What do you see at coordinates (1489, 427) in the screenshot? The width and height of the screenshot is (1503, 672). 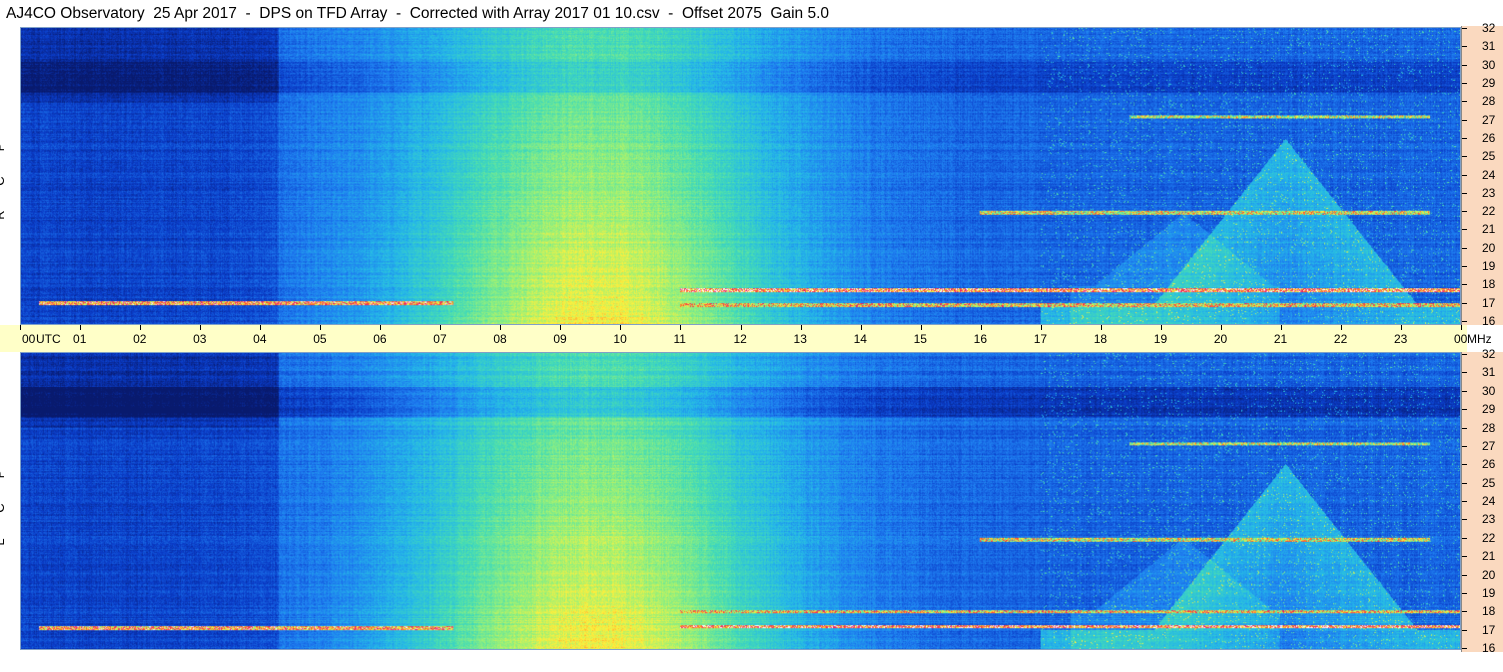 I see `freq-tick-label: 28` at bounding box center [1489, 427].